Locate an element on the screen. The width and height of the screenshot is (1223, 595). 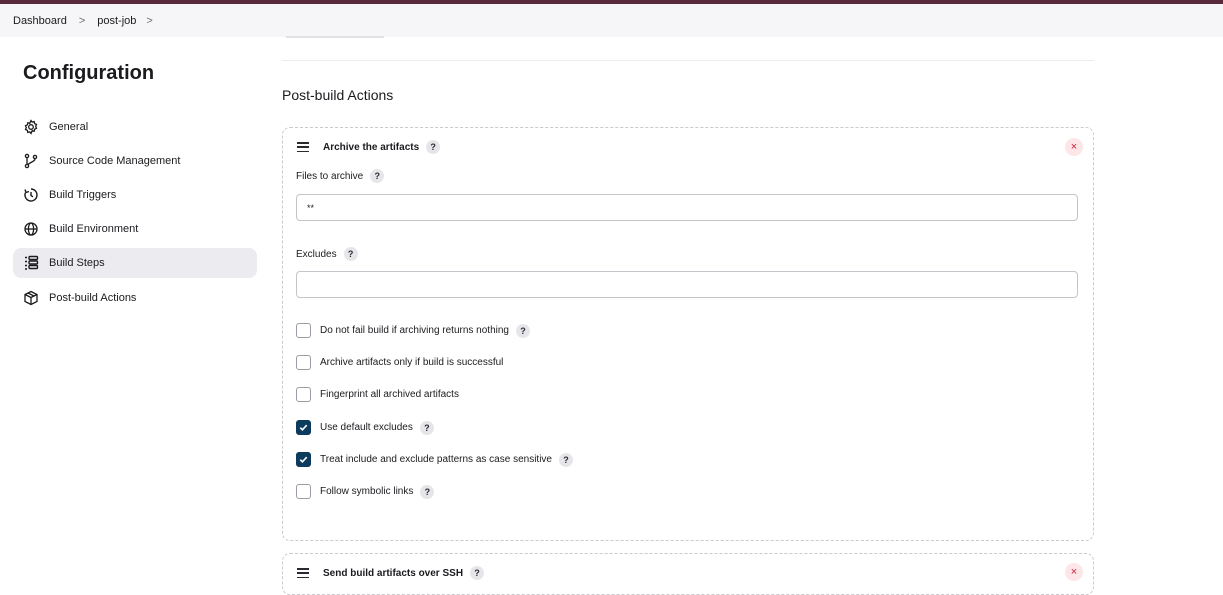
card-header: Archive the artifacts ? is located at coordinates (369, 147).